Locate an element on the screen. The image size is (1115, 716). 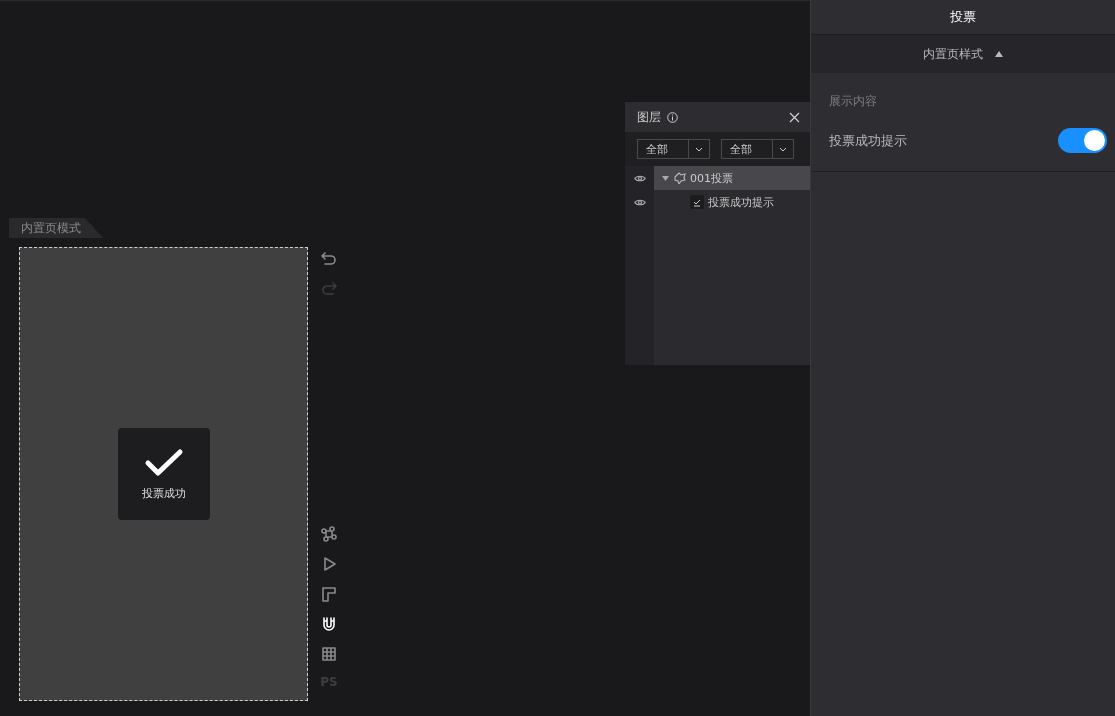
grid-icon is located at coordinates (329, 654).